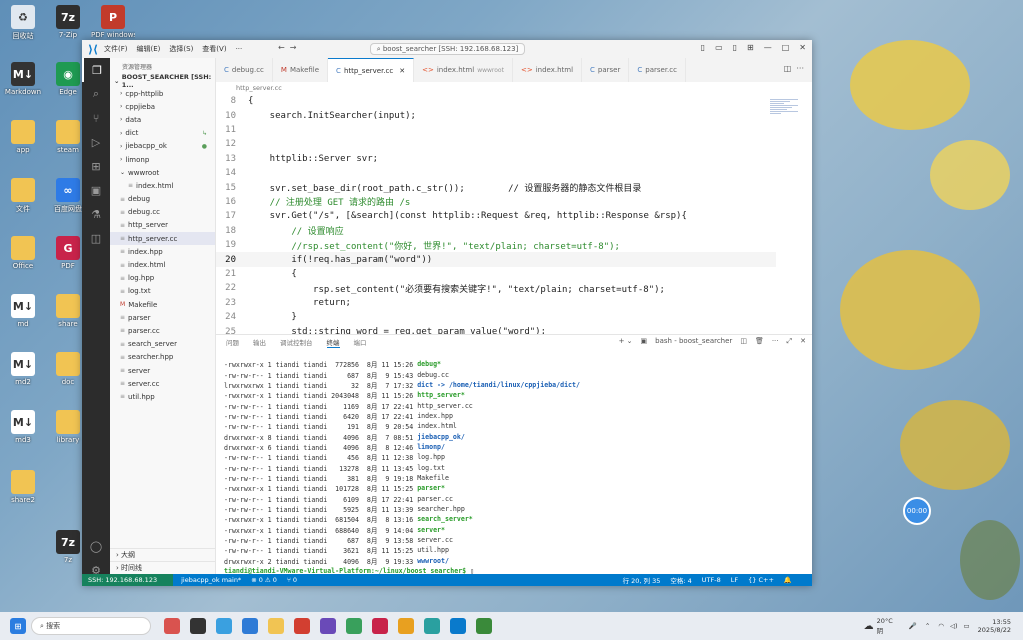  What do you see at coordinates (162, 225) in the screenshot?
I see `tree-item: ≡ http_server` at bounding box center [162, 225].